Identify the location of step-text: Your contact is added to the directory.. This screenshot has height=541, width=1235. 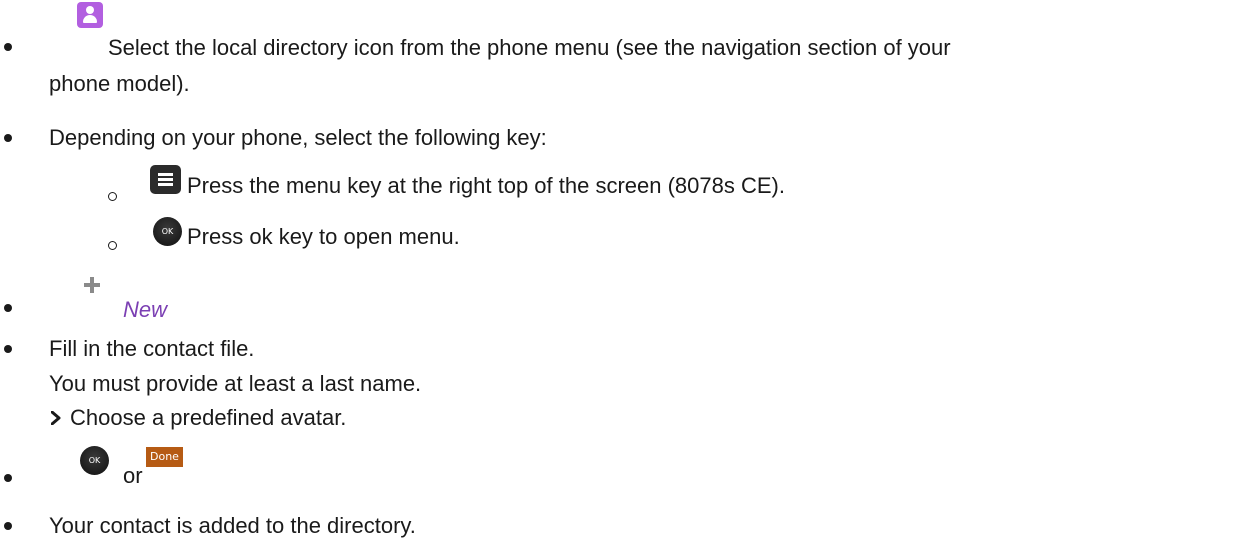
(232, 525).